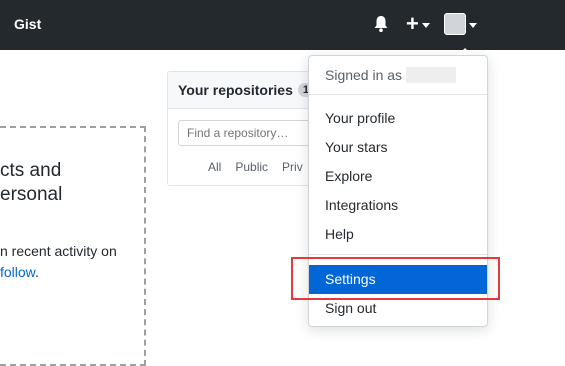 The image size is (565, 366). What do you see at coordinates (398, 234) in the screenshot?
I see `menu-item-help: Help` at bounding box center [398, 234].